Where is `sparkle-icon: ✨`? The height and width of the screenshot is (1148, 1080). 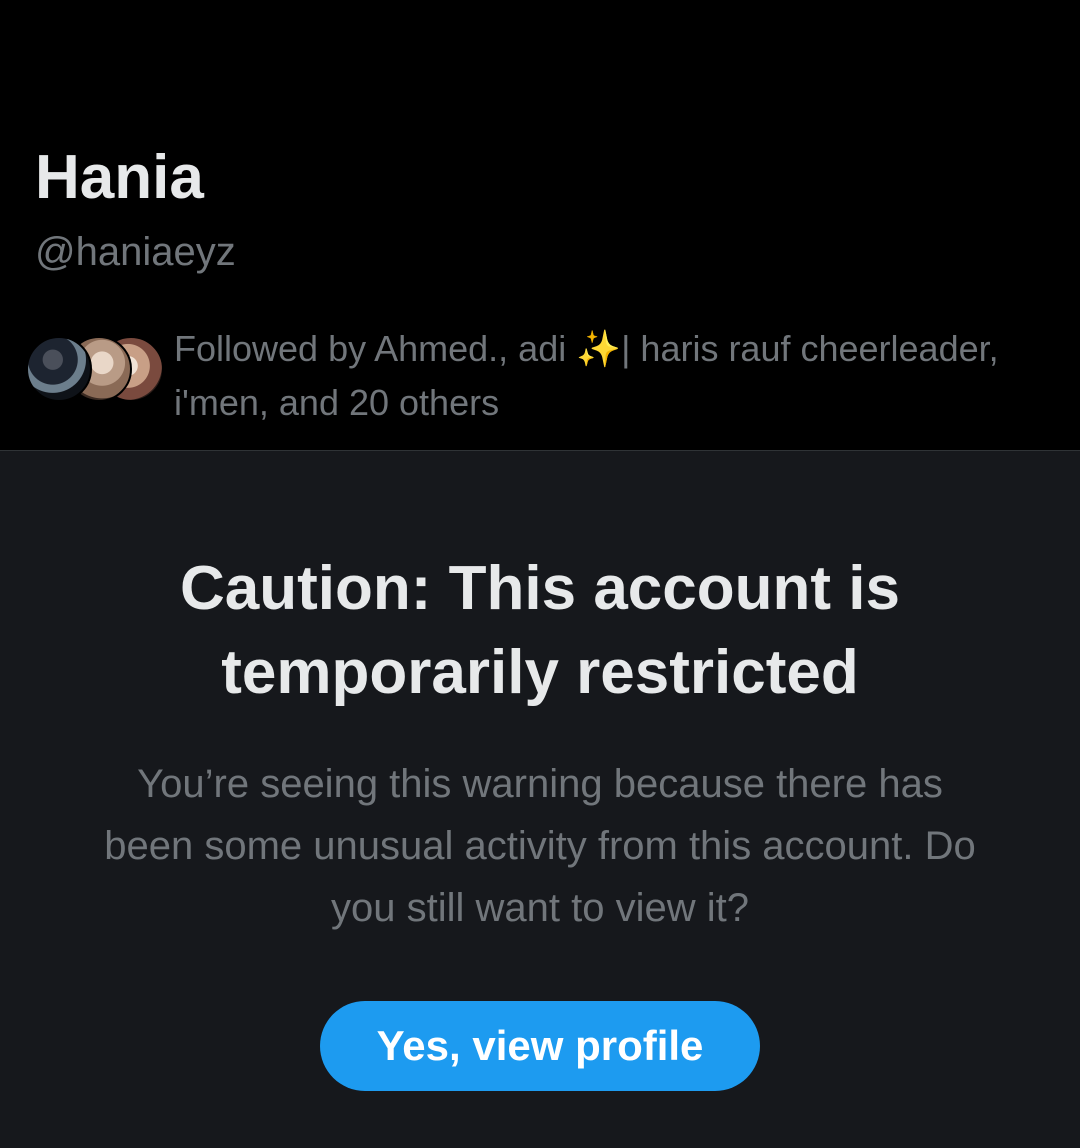
sparkle-icon: ✨ is located at coordinates (599, 348).